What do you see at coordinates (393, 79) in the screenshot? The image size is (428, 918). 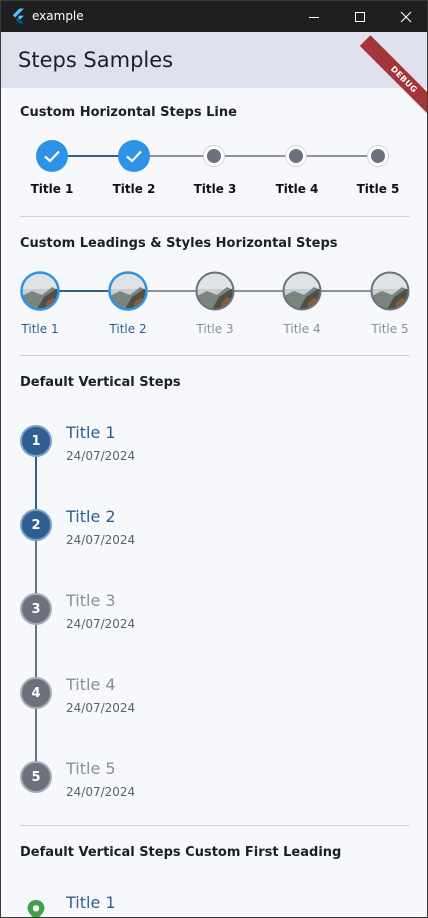 I see `debug-banner: DEBUG` at bounding box center [393, 79].